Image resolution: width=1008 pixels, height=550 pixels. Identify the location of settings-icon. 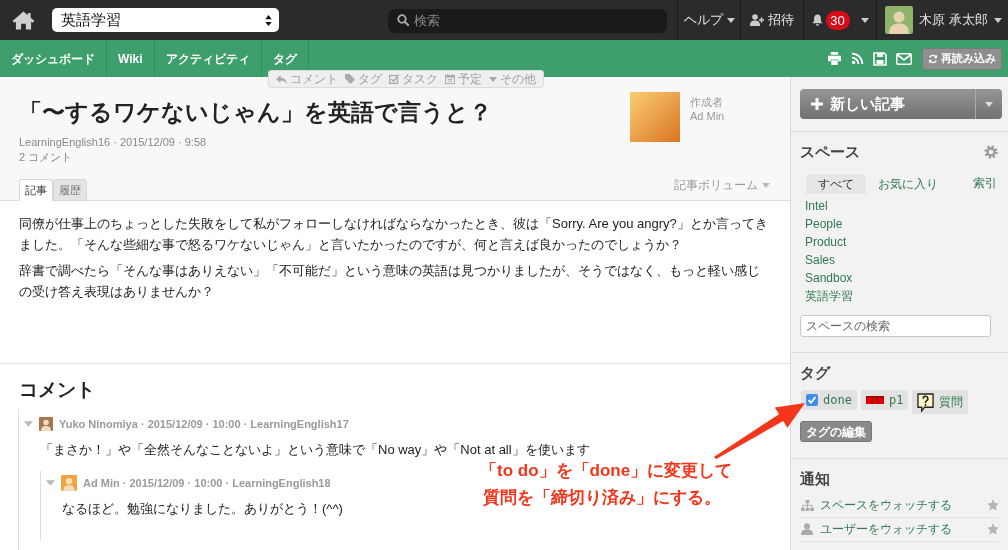
(991, 152).